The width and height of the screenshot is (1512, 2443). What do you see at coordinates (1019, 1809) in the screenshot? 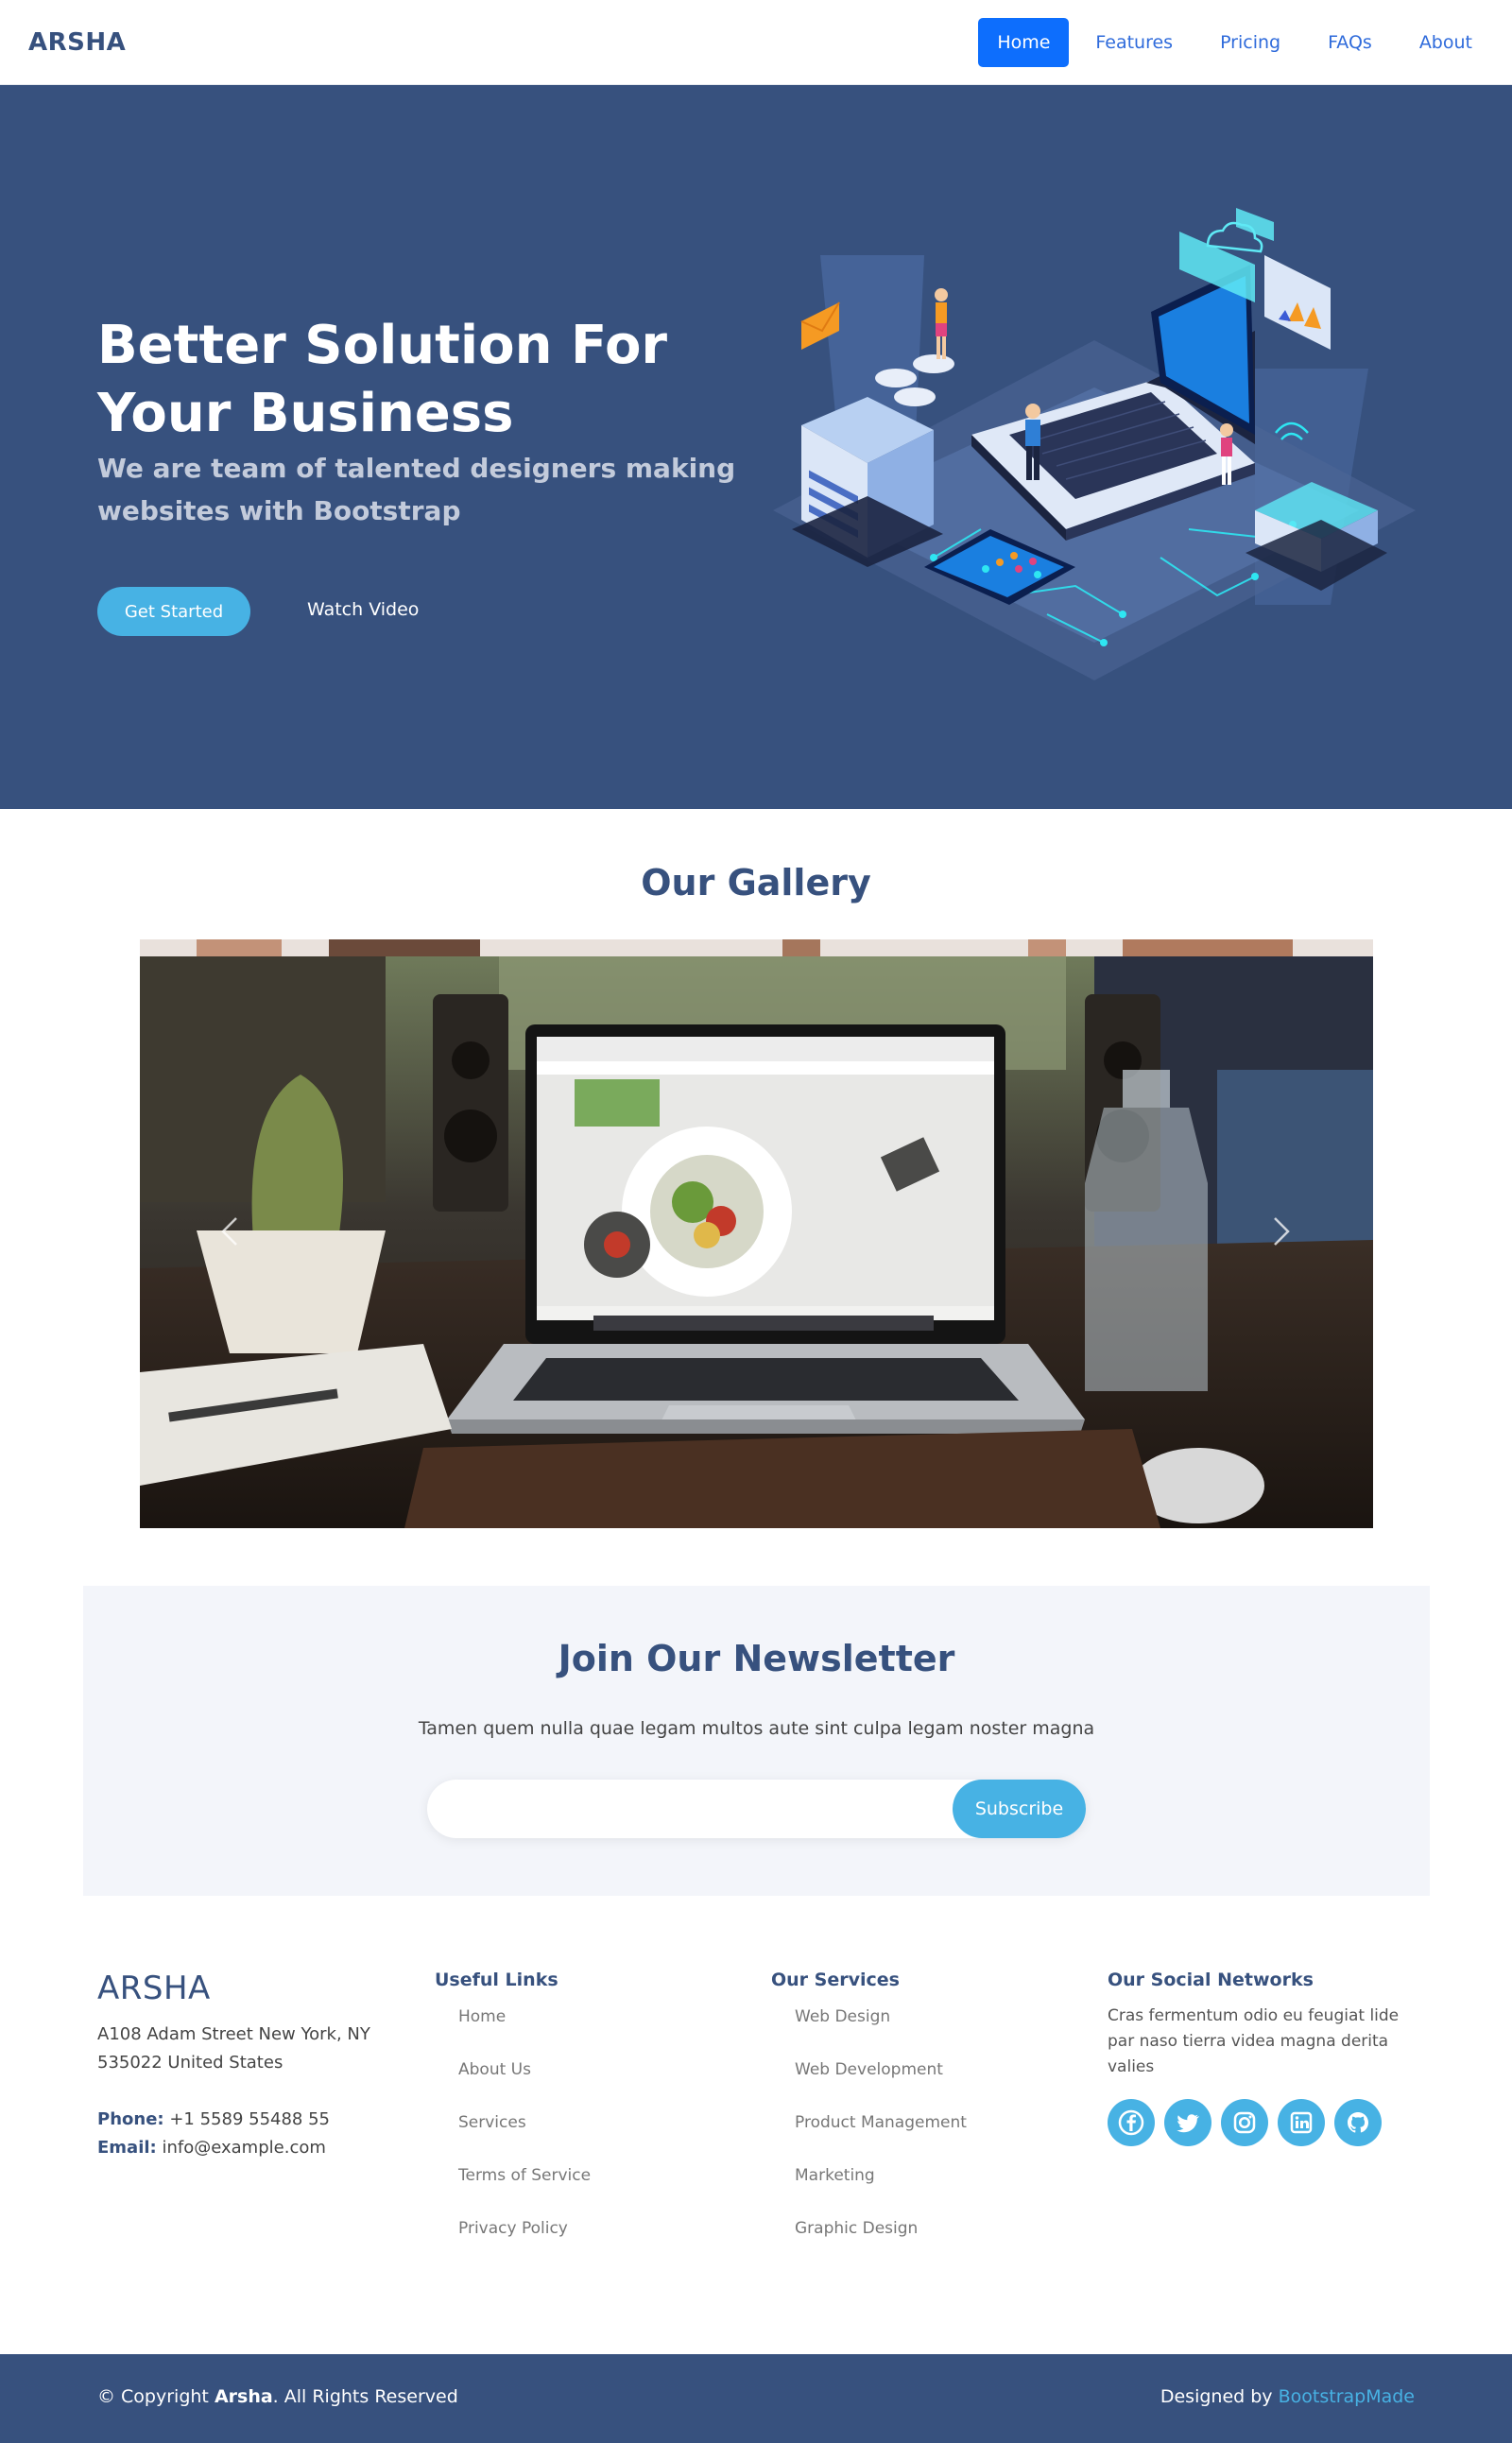
I see `subscribe-button: Subscribe` at bounding box center [1019, 1809].